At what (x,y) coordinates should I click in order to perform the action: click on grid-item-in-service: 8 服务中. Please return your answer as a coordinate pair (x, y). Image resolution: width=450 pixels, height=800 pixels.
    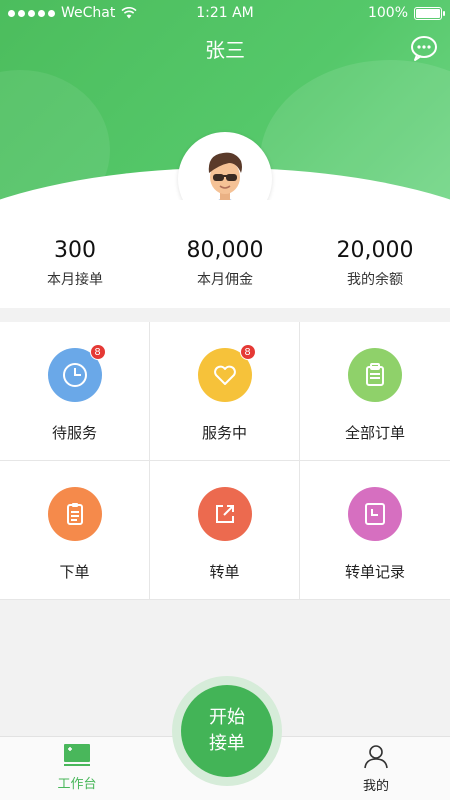
    Looking at the image, I should click on (225, 391).